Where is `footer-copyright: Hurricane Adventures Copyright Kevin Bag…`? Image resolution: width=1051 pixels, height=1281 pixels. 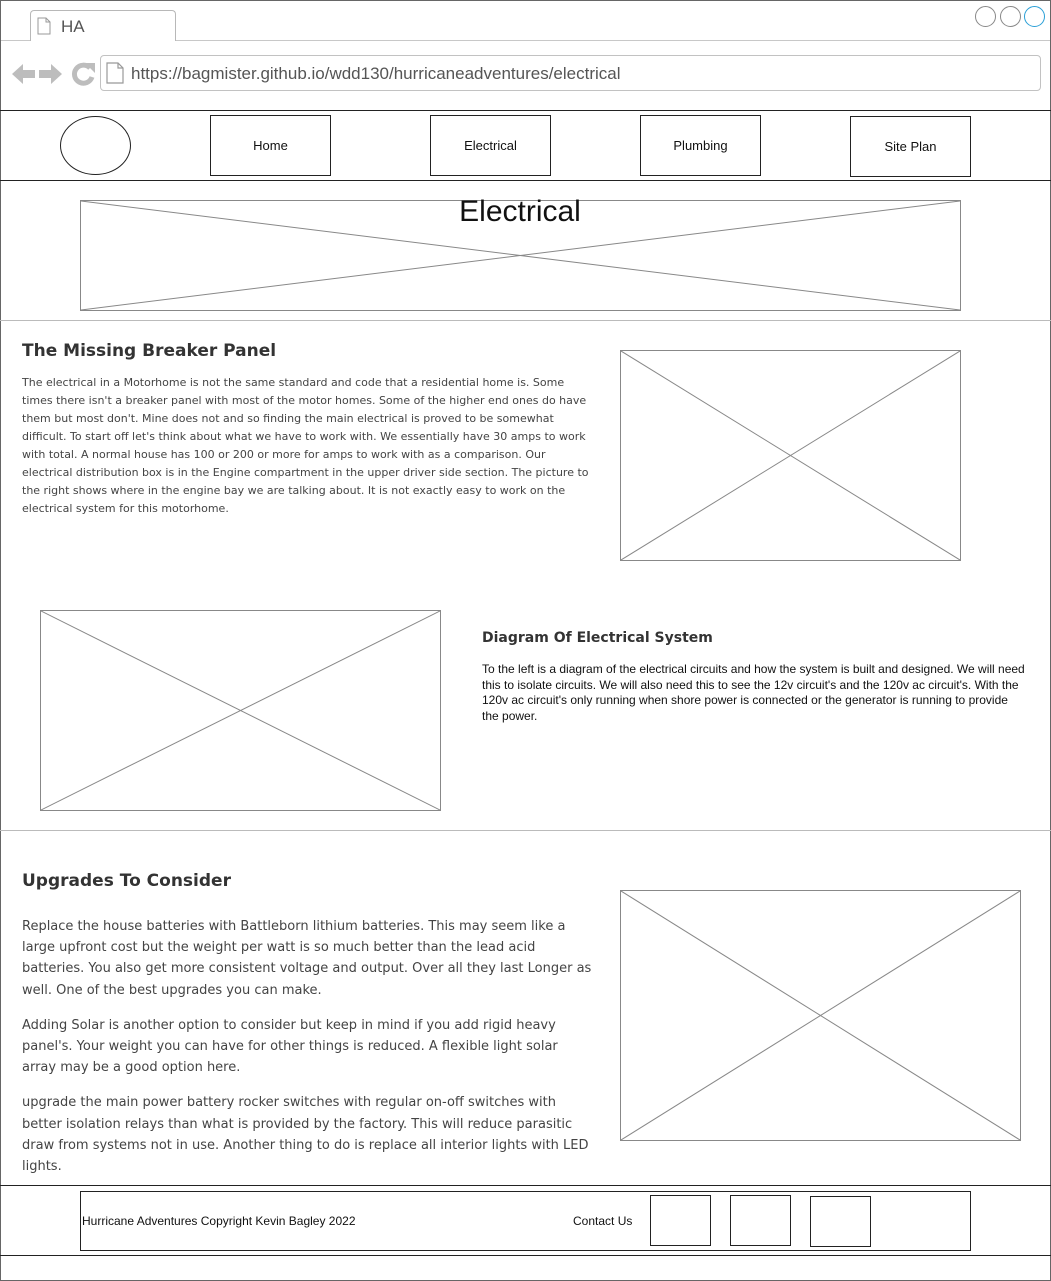 footer-copyright: Hurricane Adventures Copyright Kevin Bag… is located at coordinates (219, 1221).